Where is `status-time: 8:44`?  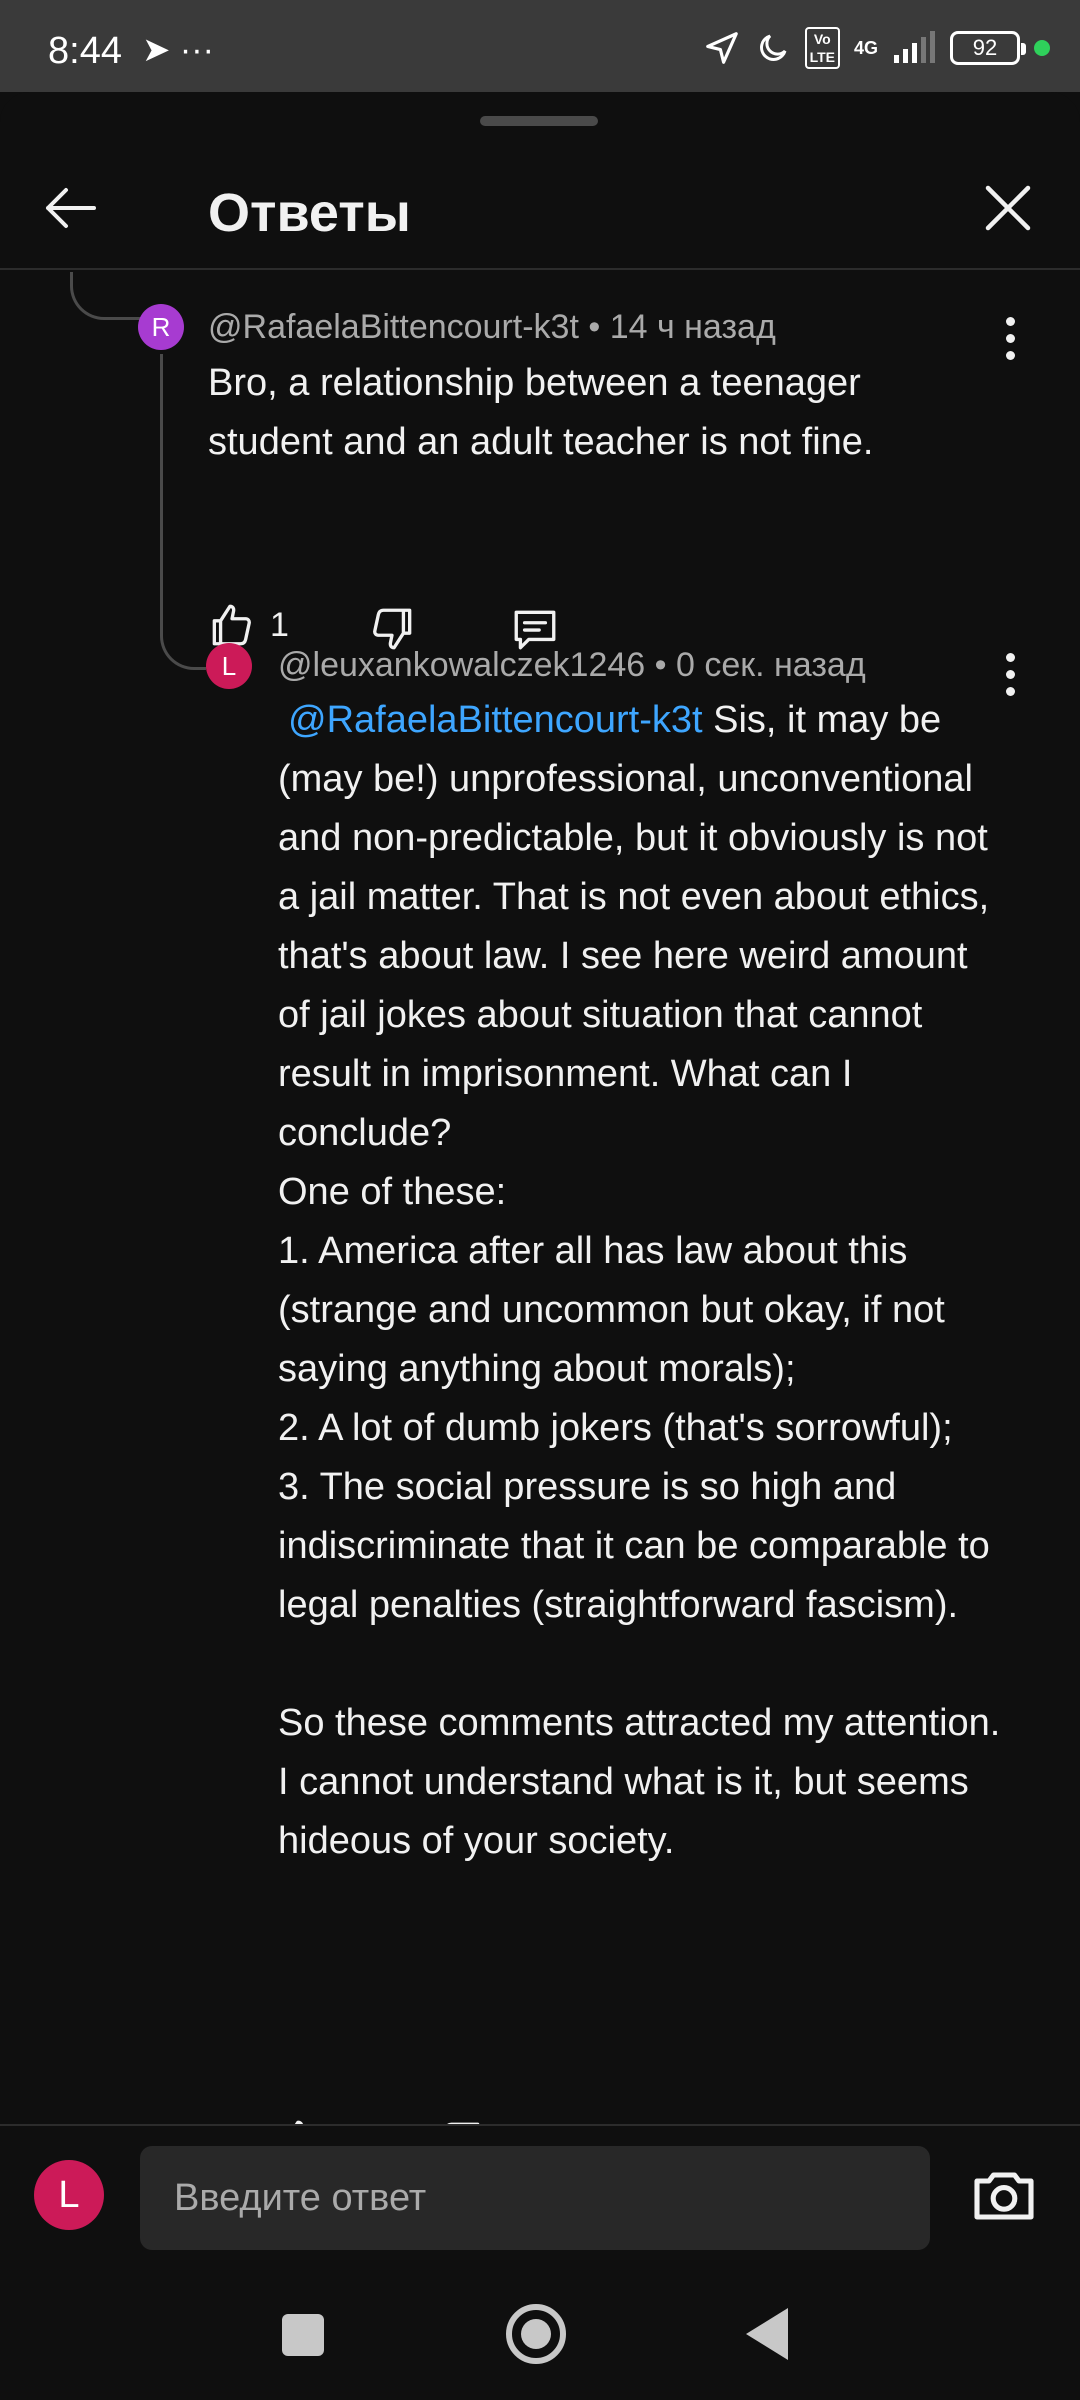
status-time: 8:44 is located at coordinates (85, 51).